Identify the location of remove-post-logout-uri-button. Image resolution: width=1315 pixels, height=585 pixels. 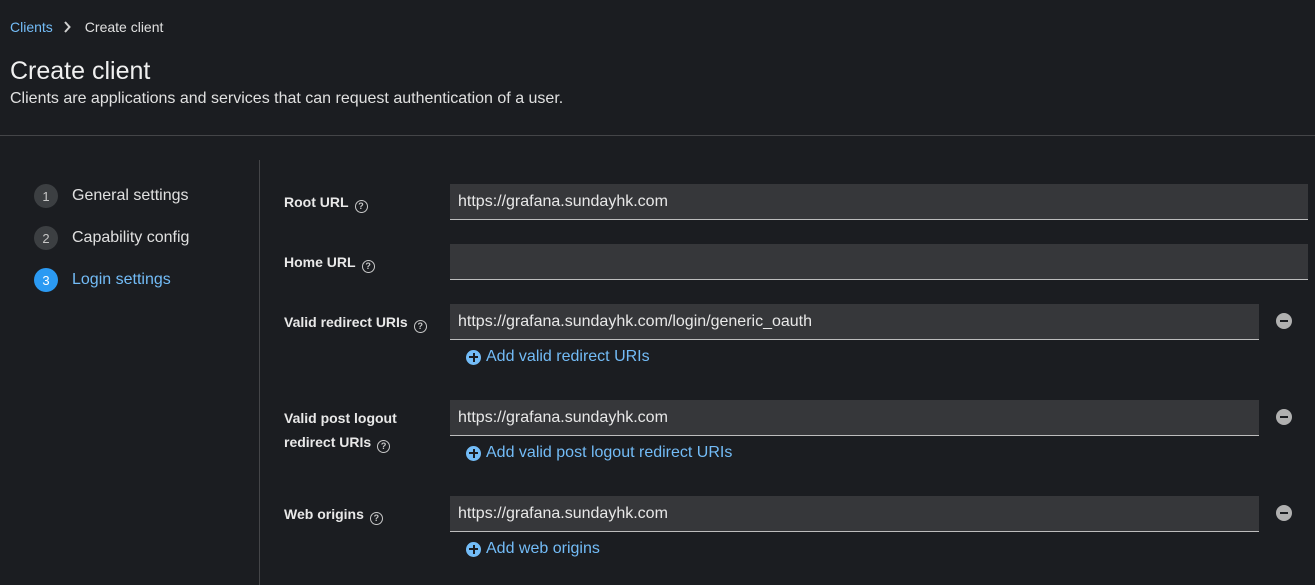
(1284, 417).